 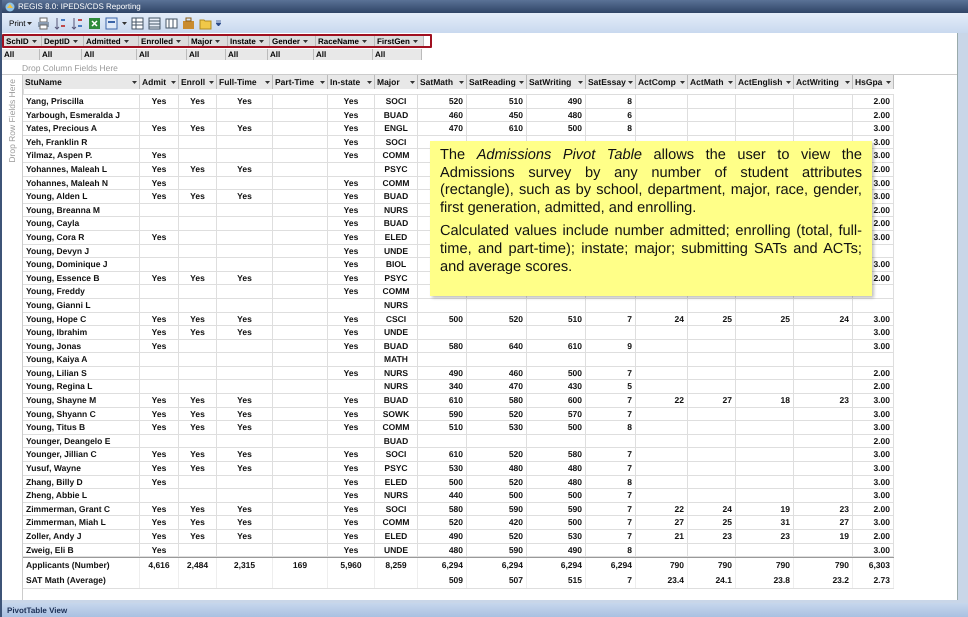 I want to click on columns-icon, so click(x=171, y=23).